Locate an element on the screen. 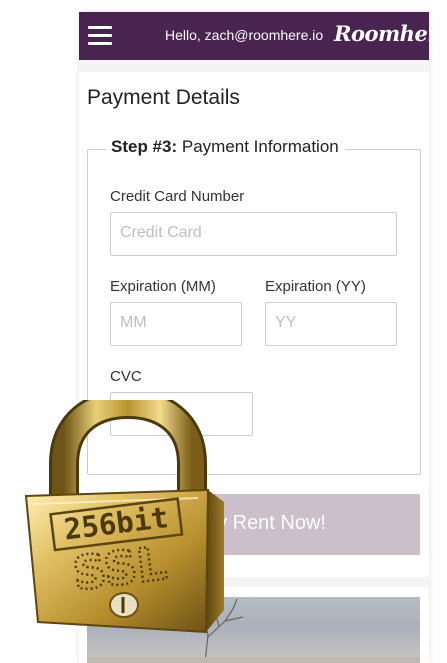 This screenshot has height=663, width=447. user-greeting: Hello, zach@roomhere.io is located at coordinates (244, 35).